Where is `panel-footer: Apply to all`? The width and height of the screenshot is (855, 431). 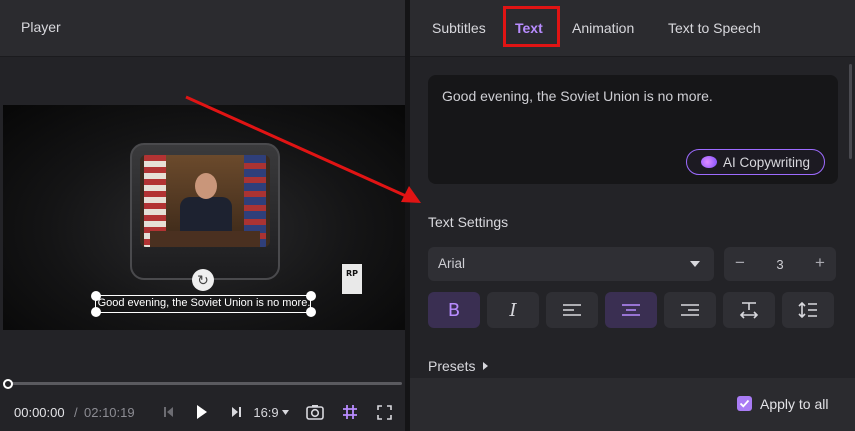 panel-footer: Apply to all is located at coordinates (632, 404).